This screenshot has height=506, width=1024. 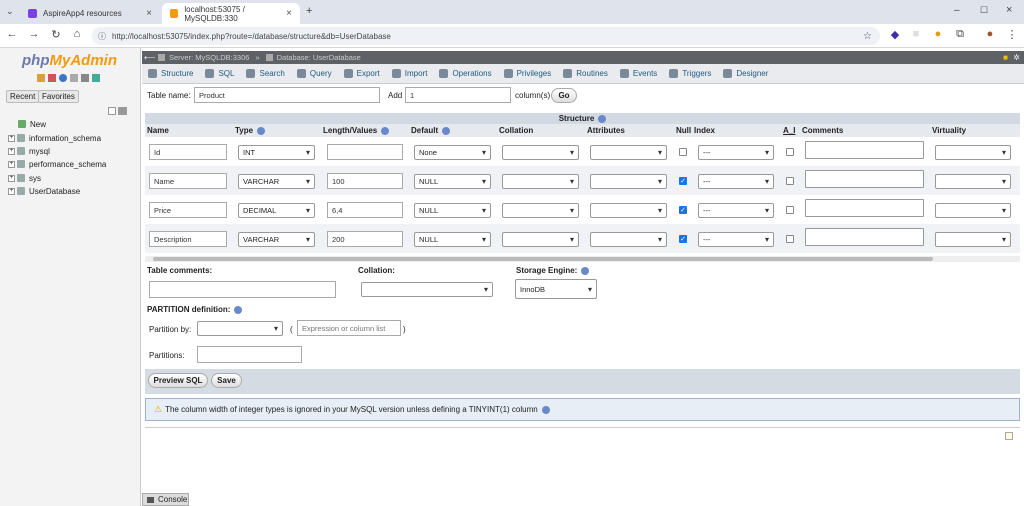 I want to click on tab-operations: Operations, so click(x=465, y=74).